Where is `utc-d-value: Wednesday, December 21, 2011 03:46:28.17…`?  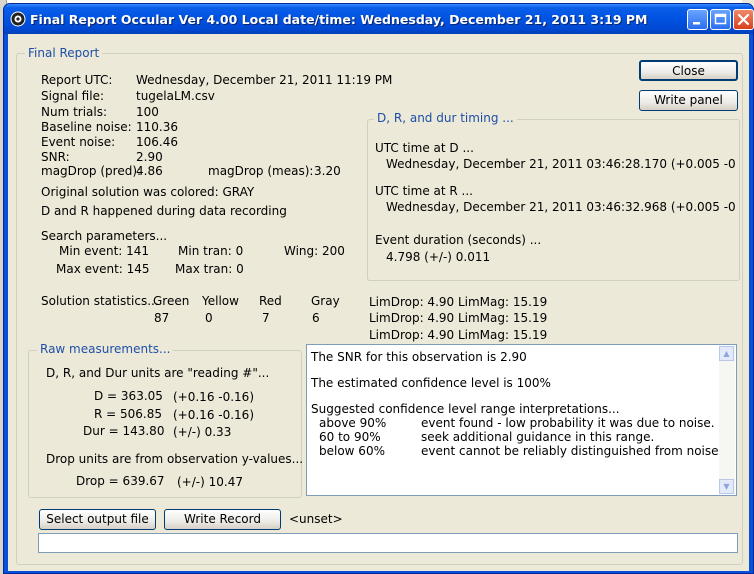
utc-d-value: Wednesday, December 21, 2011 03:46:28.17… is located at coordinates (561, 164).